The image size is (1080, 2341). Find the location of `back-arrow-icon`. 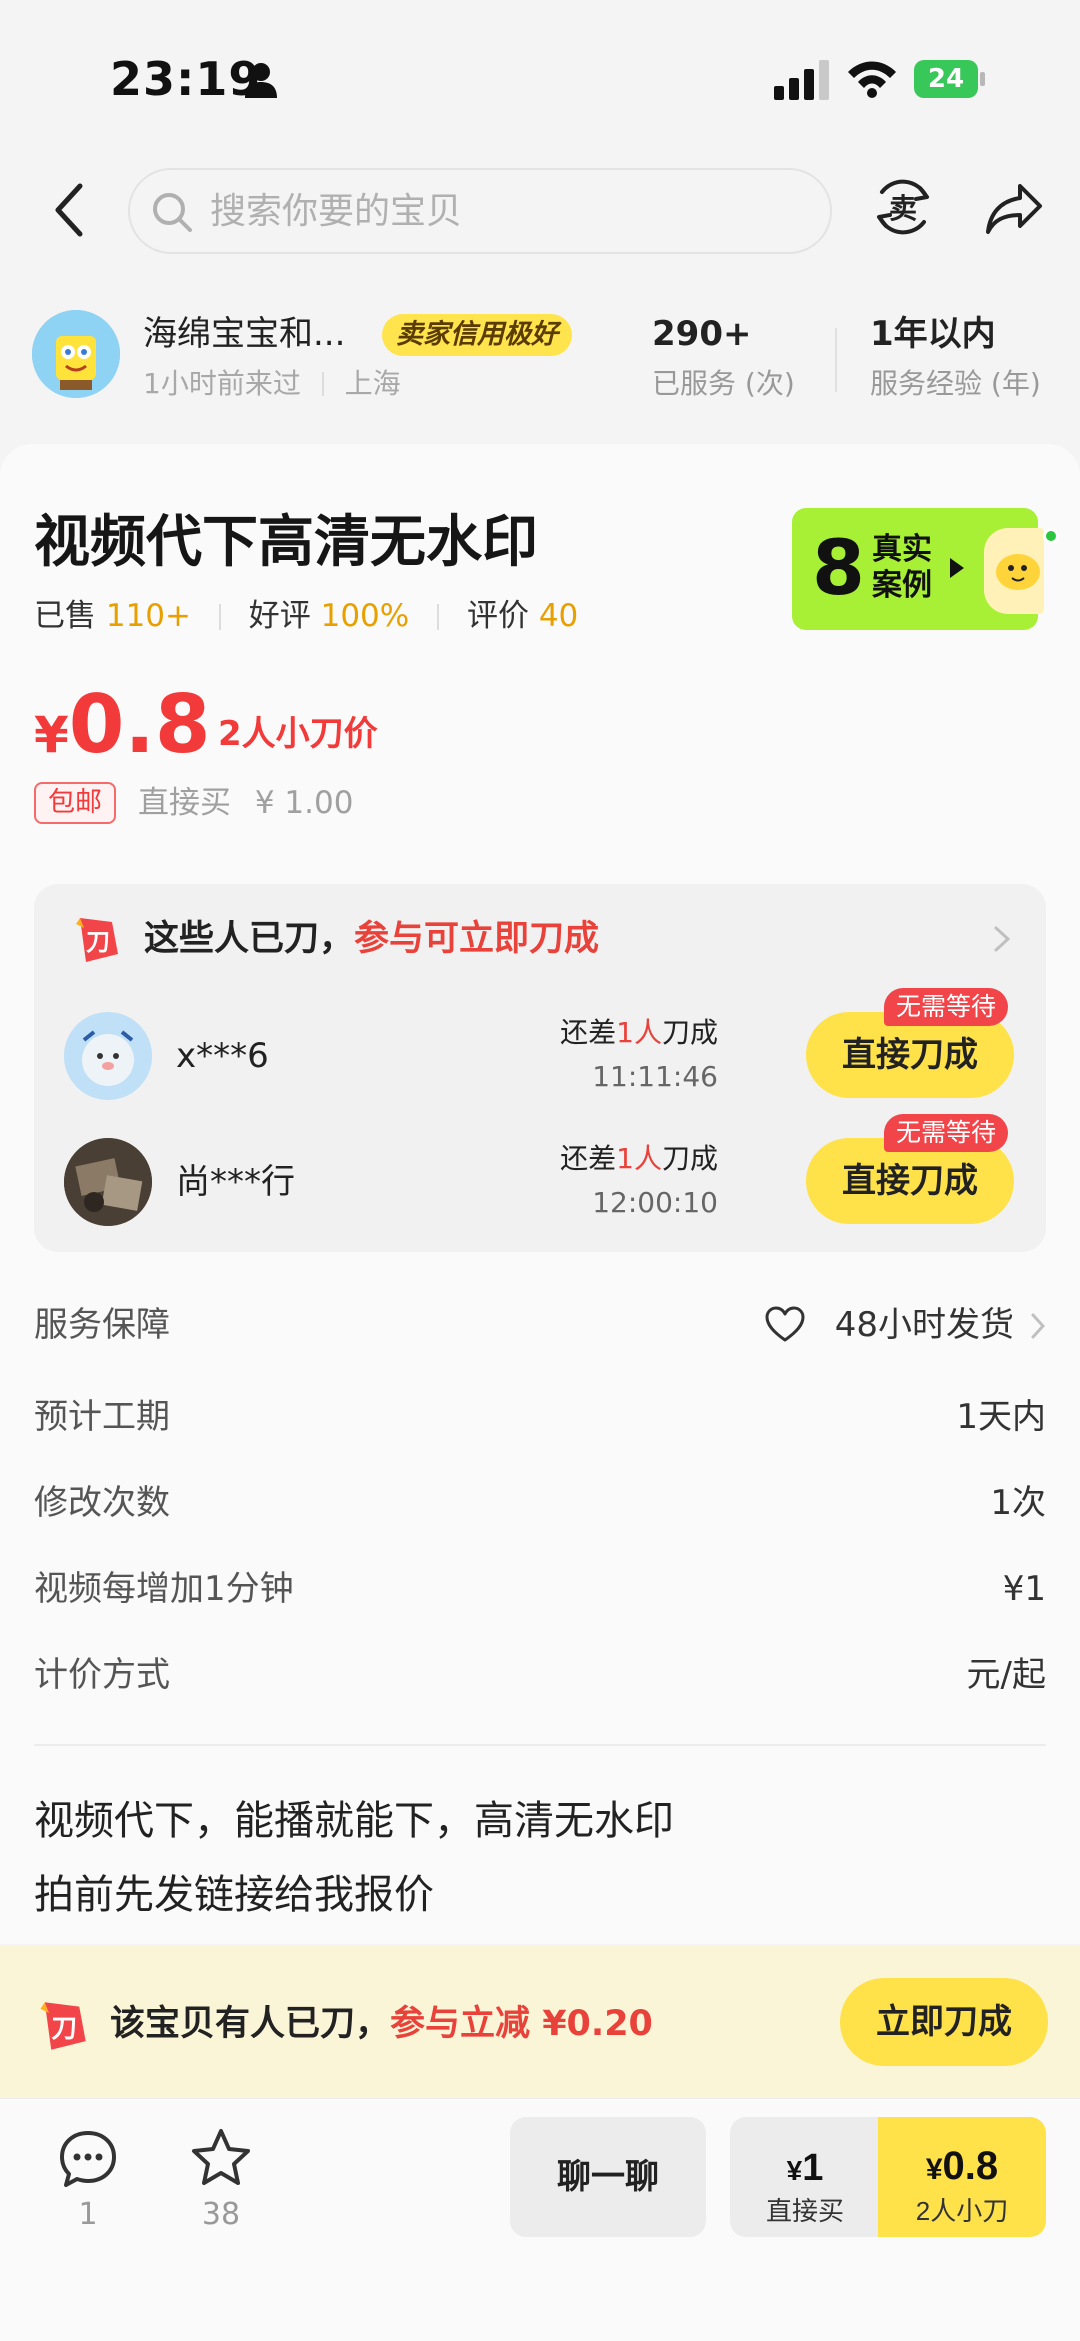

back-arrow-icon is located at coordinates (70, 210).